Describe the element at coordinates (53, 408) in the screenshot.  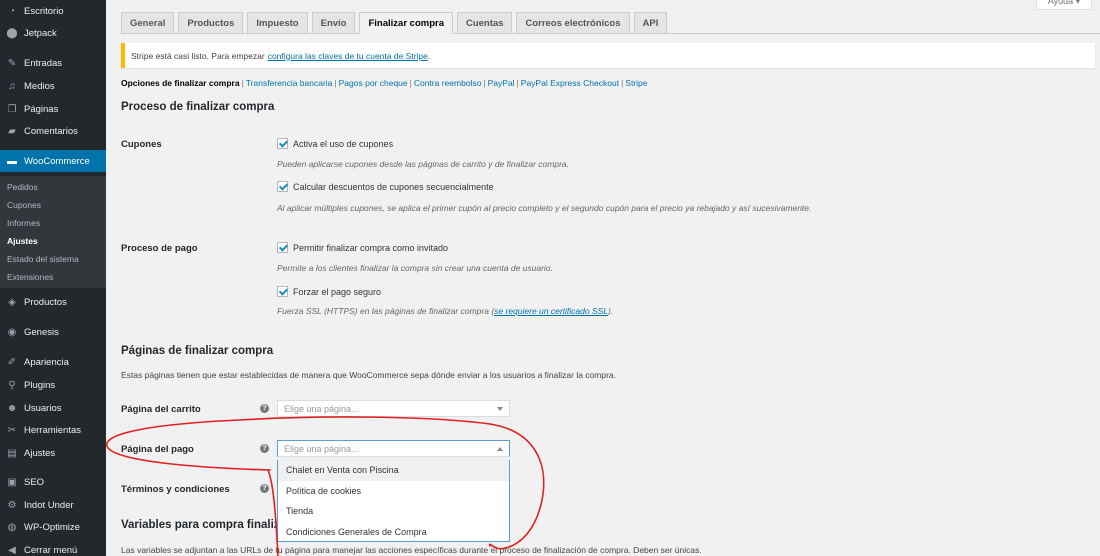
I see `menu-item-usuarios: ☻ Usuarios` at that location.